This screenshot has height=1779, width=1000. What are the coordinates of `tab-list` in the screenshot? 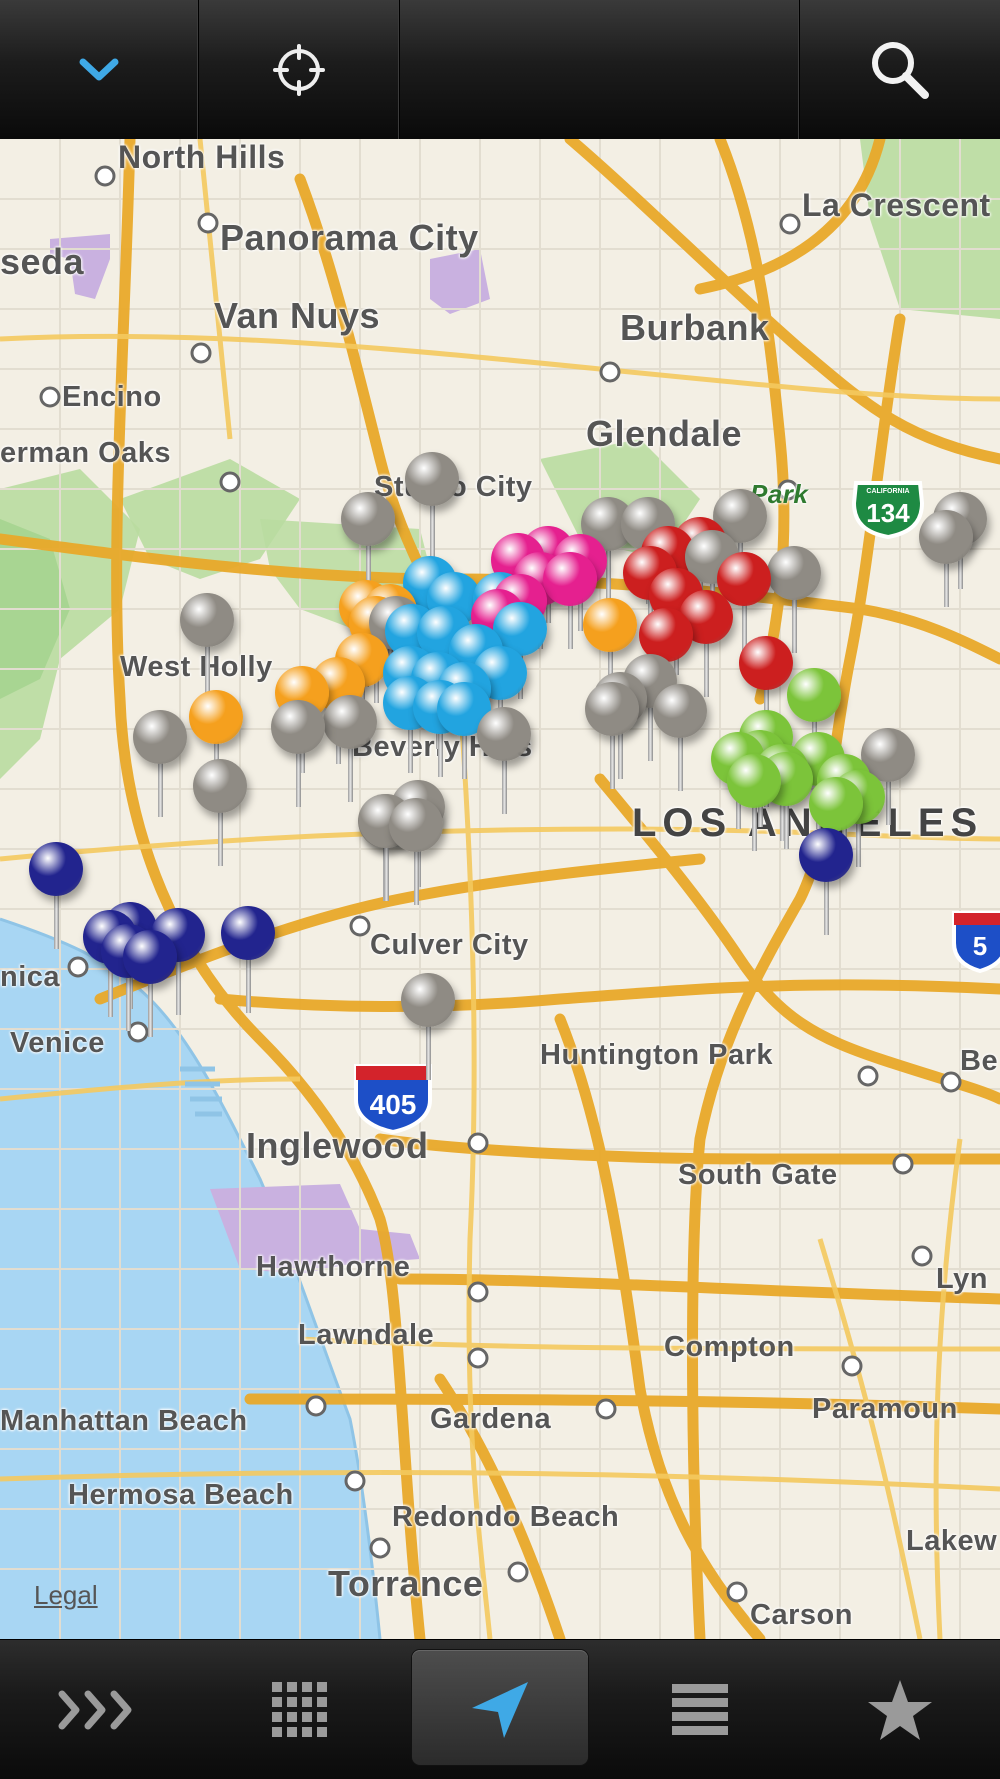 It's located at (700, 1709).